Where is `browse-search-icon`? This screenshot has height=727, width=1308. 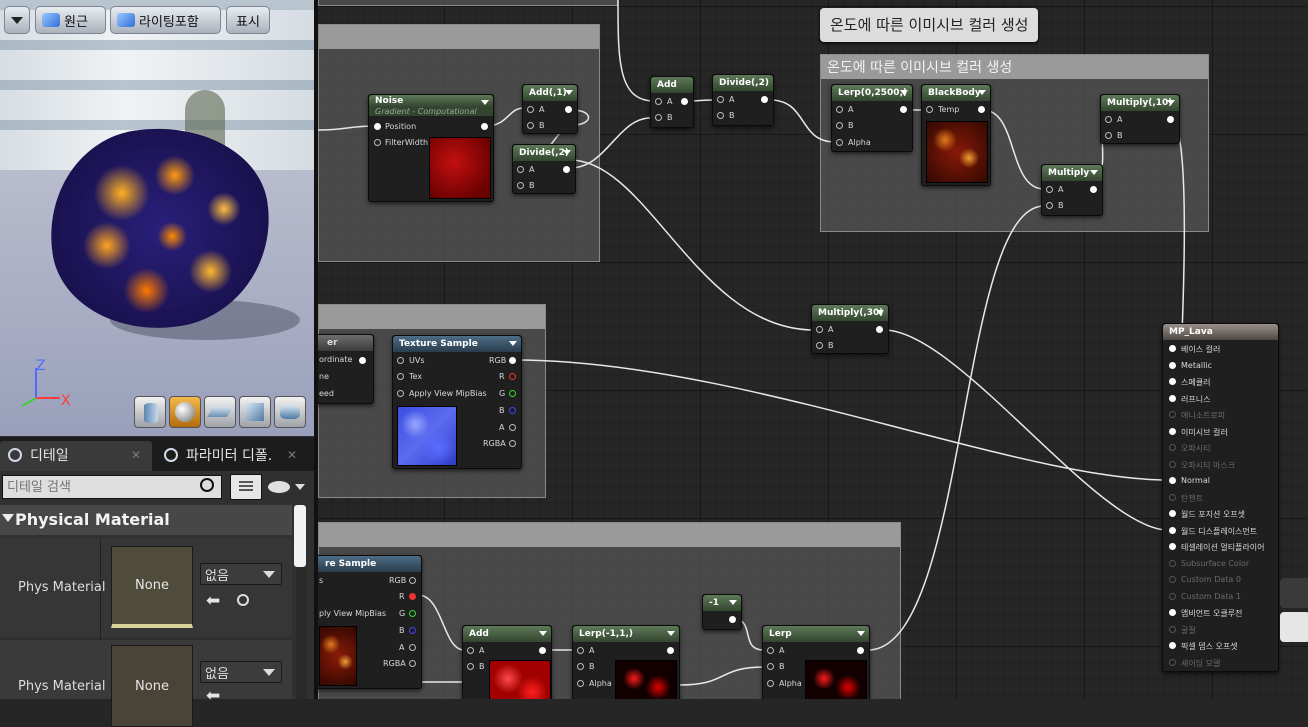 browse-search-icon is located at coordinates (243, 600).